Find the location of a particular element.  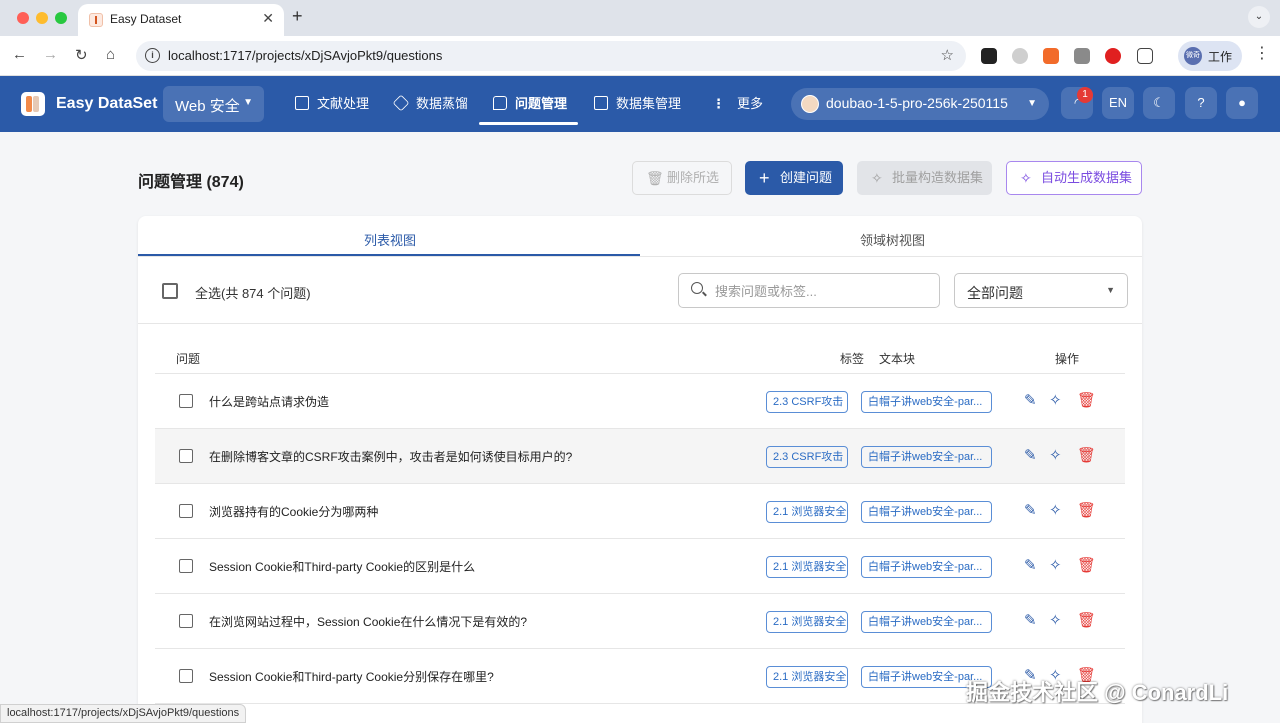

chat-icon is located at coordinates (500, 103).